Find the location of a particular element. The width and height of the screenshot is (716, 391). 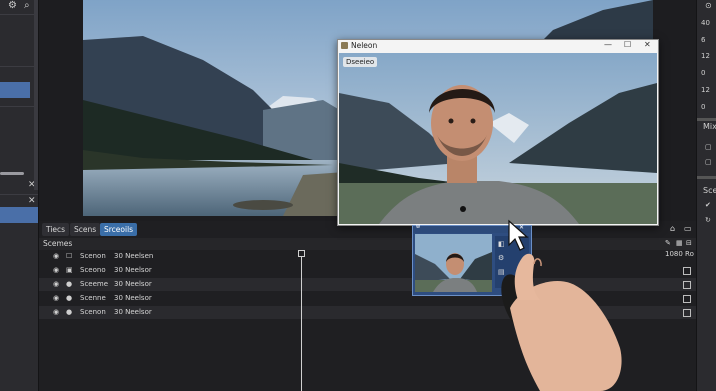

thumbnail-image is located at coordinates (453, 263).